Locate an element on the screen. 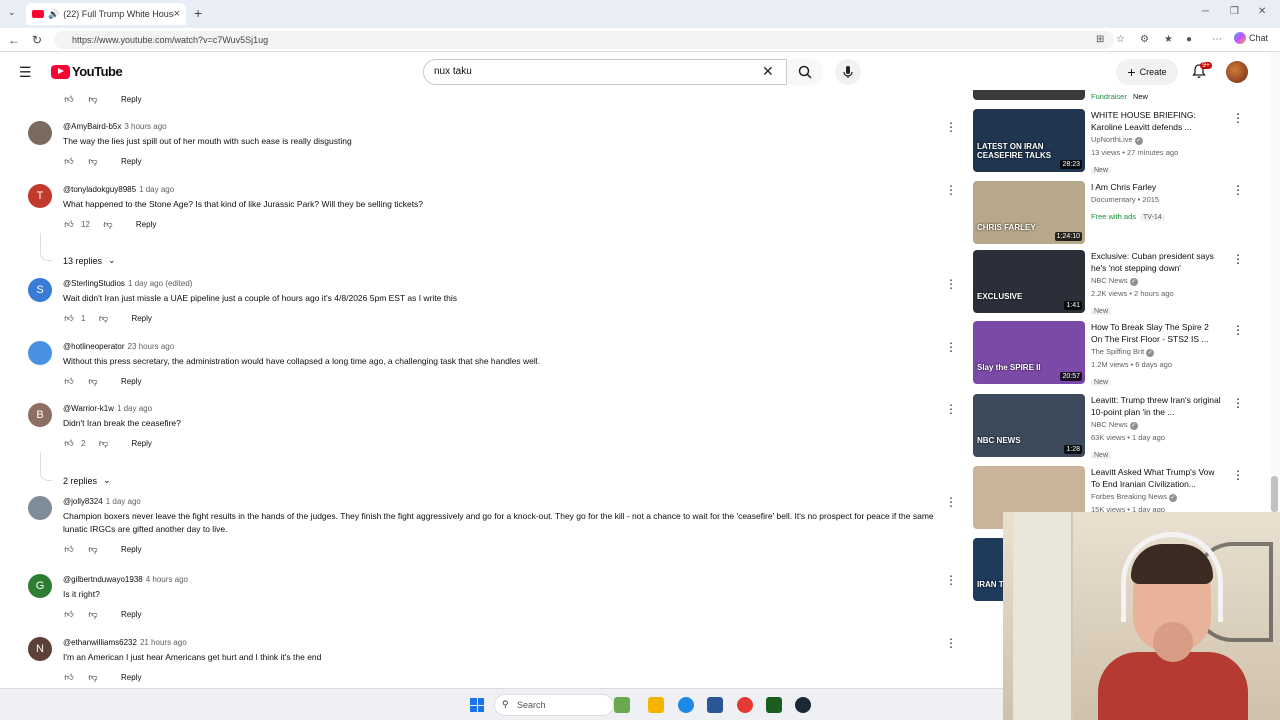 This screenshot has height=720, width=1280. favorites-icon: ★ is located at coordinates (1168, 39).